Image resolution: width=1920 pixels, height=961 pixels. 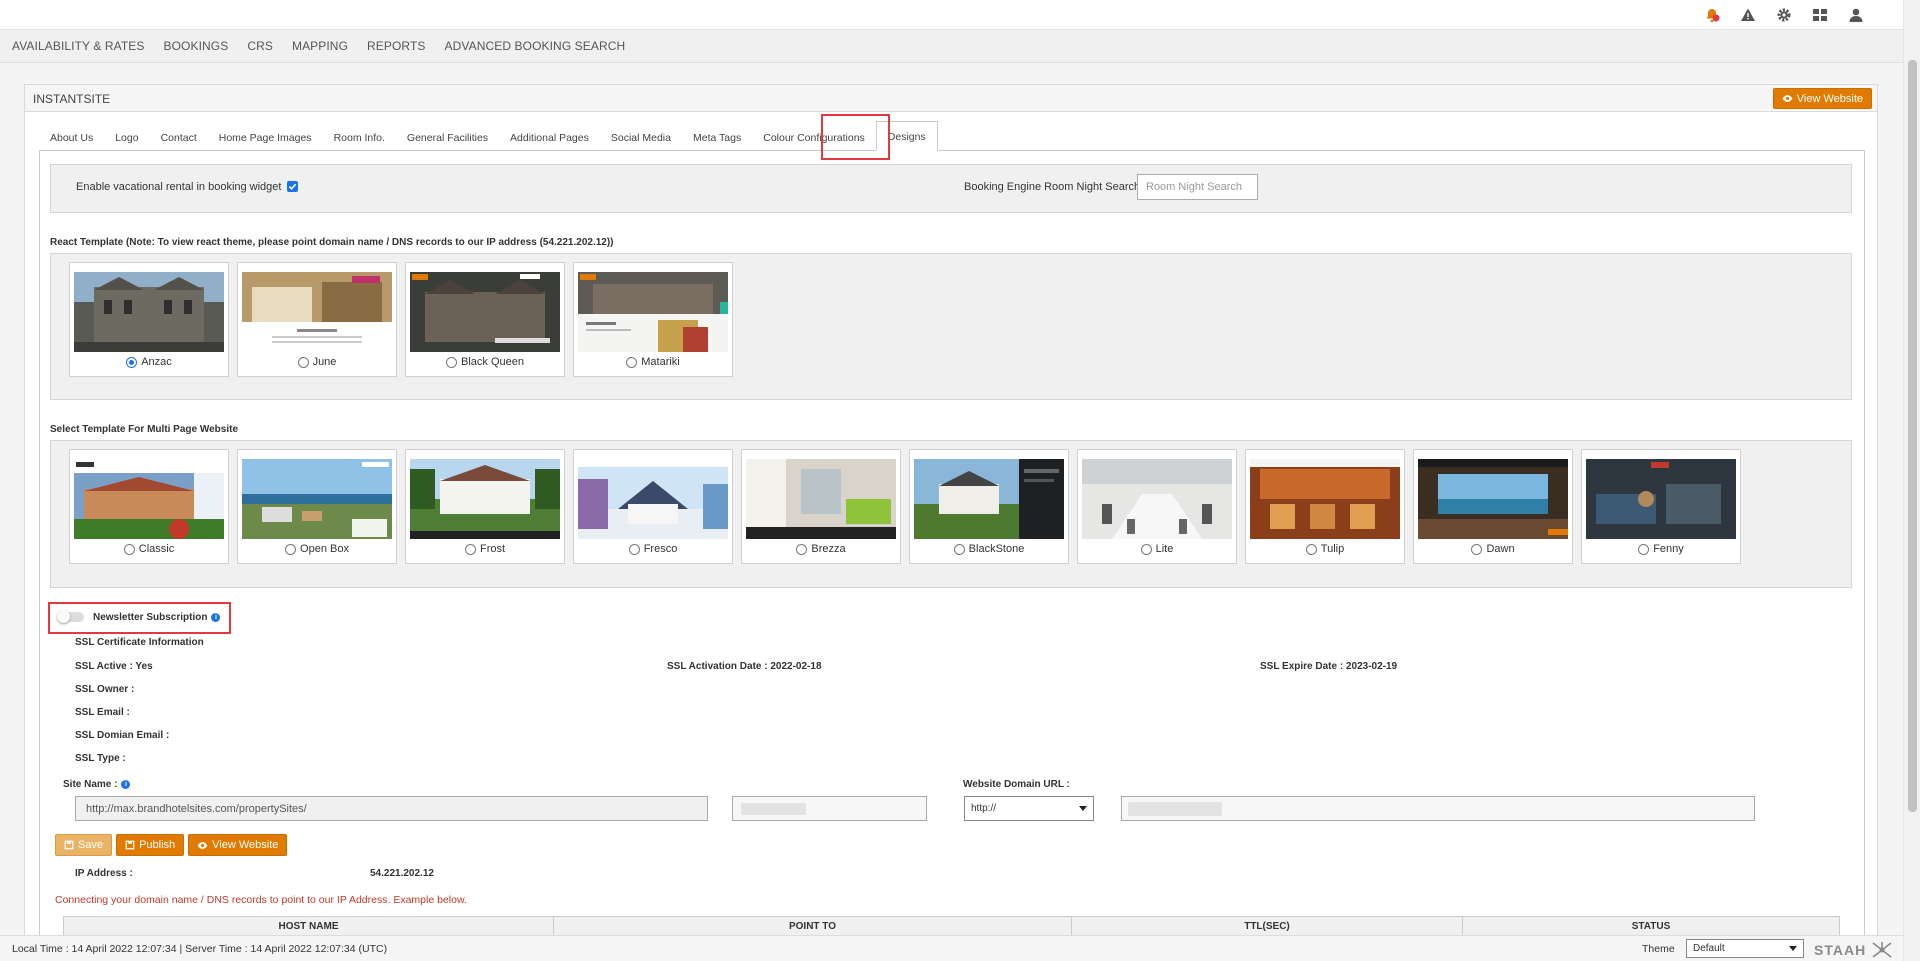 What do you see at coordinates (238, 845) in the screenshot?
I see `view-website-button: View Website` at bounding box center [238, 845].